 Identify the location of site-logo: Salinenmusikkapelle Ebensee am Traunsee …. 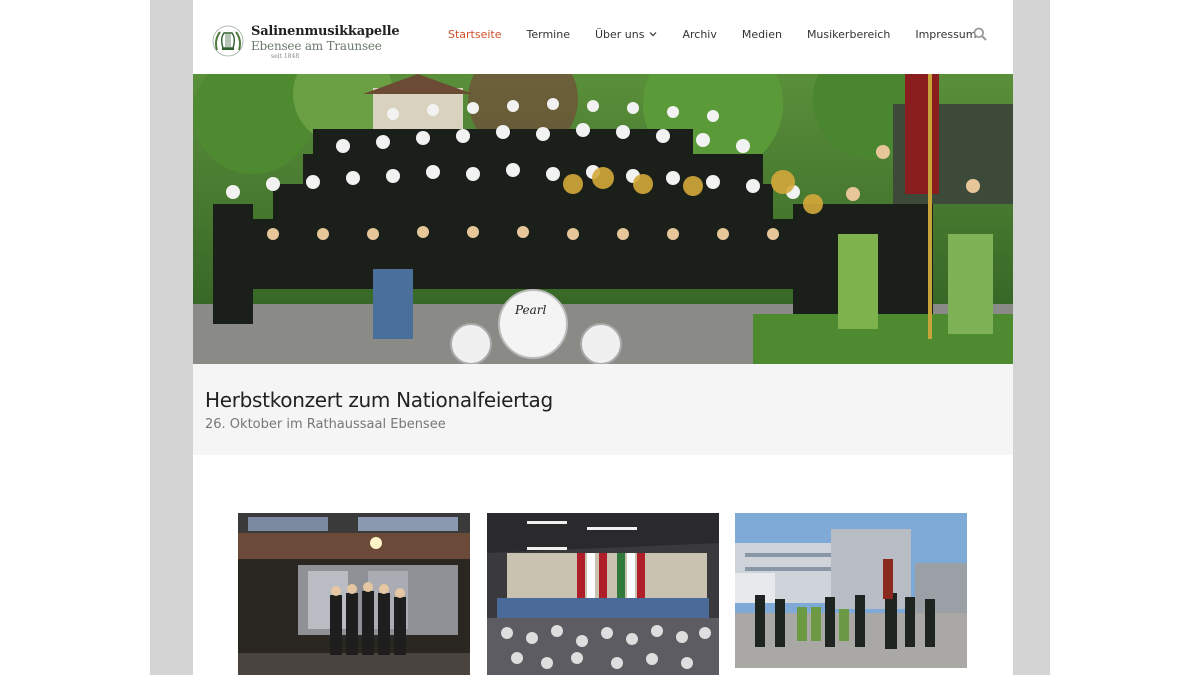
(305, 42).